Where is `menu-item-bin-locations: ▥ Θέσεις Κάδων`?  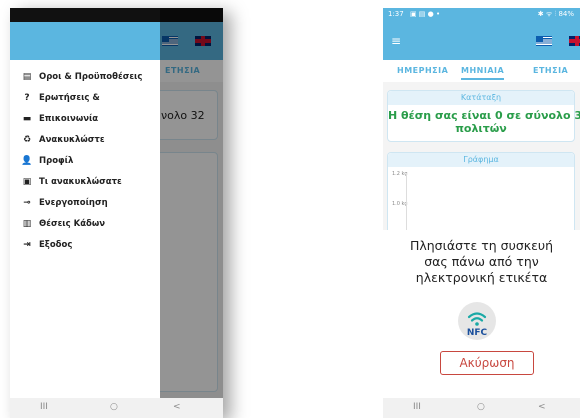 menu-item-bin-locations: ▥ Θέσεις Κάδων is located at coordinates (85, 224).